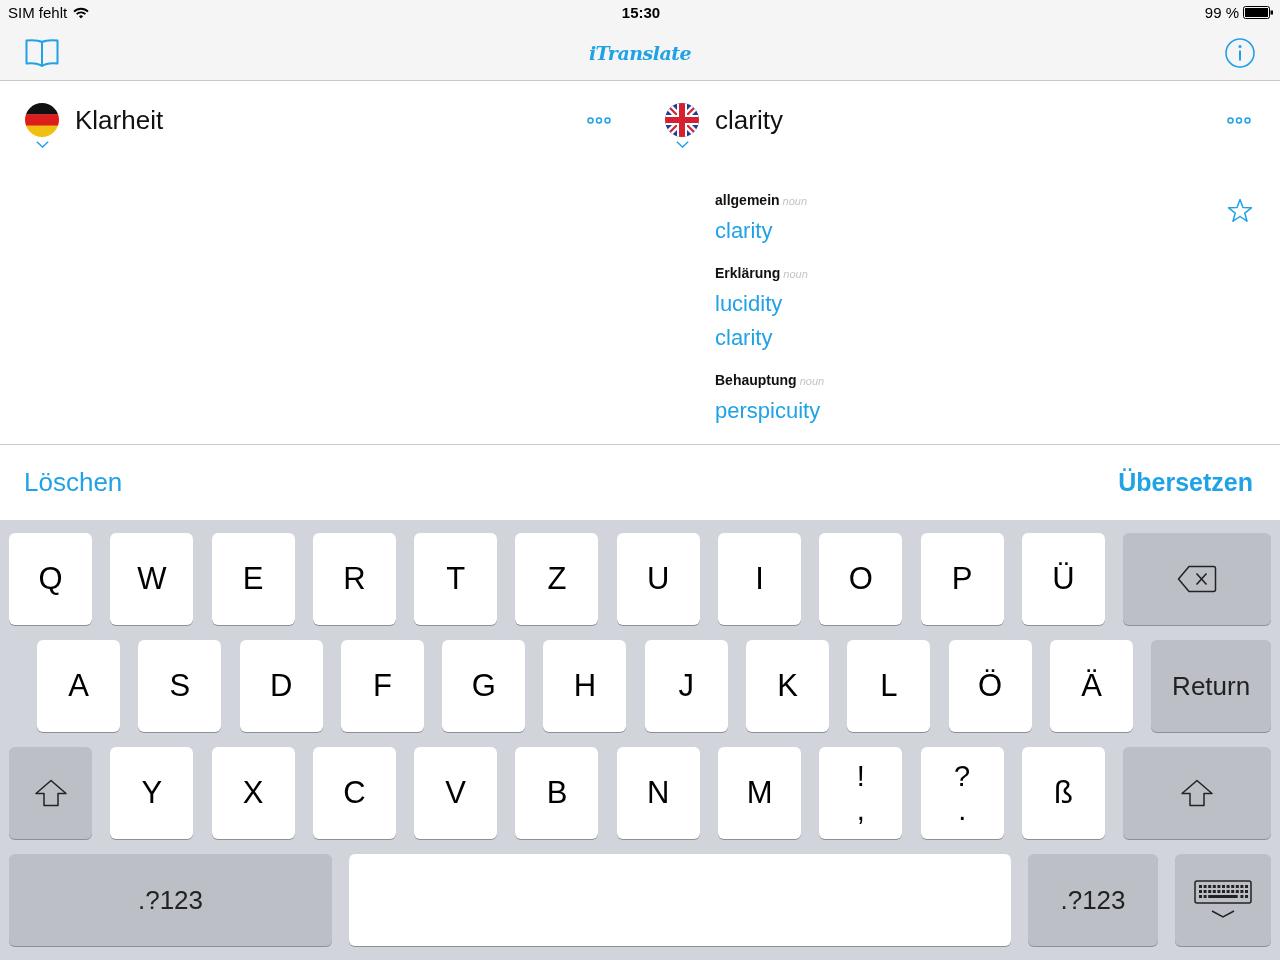  Describe the element at coordinates (1240, 52) in the screenshot. I see `info-icon` at that location.